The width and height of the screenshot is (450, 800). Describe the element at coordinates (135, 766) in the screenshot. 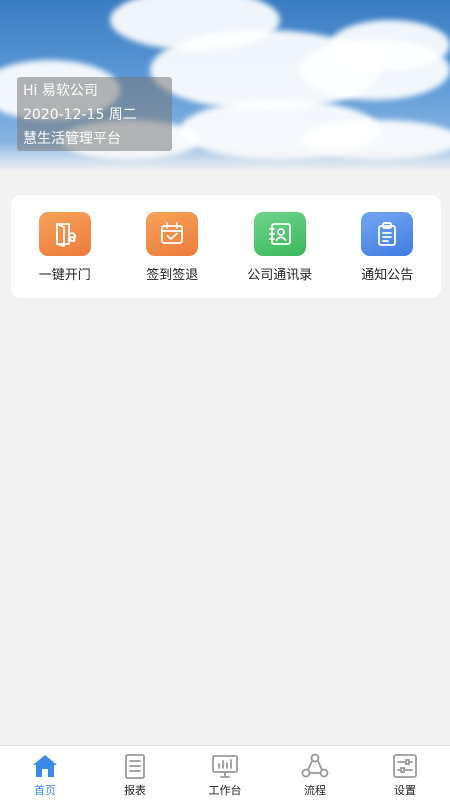

I see `report-icon` at that location.